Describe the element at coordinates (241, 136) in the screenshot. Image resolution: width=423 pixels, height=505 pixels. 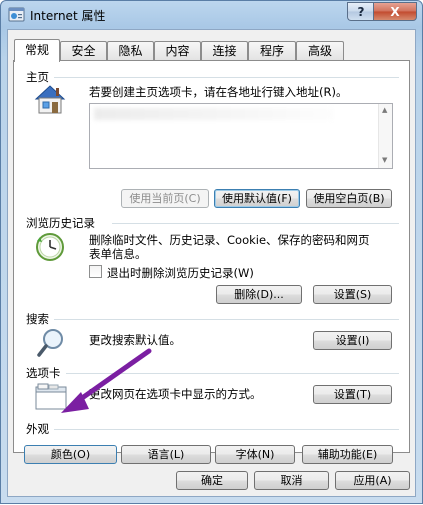
I see `homepage-address-box: ▲ ▼` at that location.